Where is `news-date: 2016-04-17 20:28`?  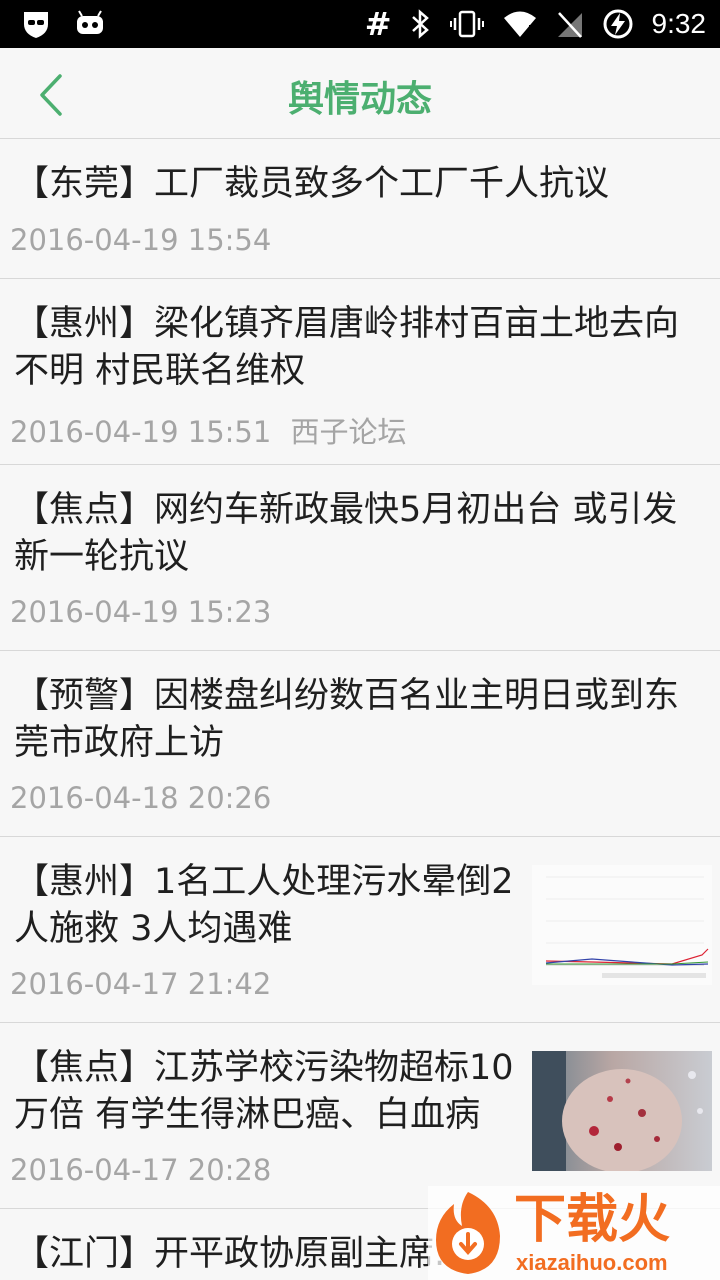 news-date: 2016-04-17 20:28 is located at coordinates (141, 1170).